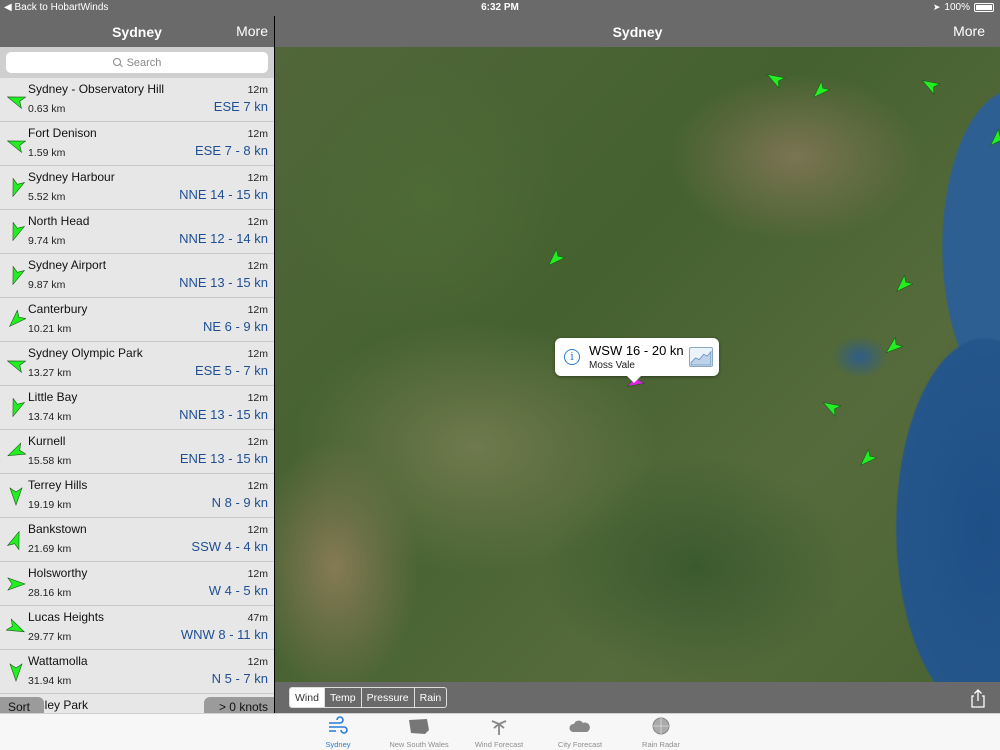  What do you see at coordinates (50, 549) in the screenshot?
I see `station-distance: 21.69 km` at bounding box center [50, 549].